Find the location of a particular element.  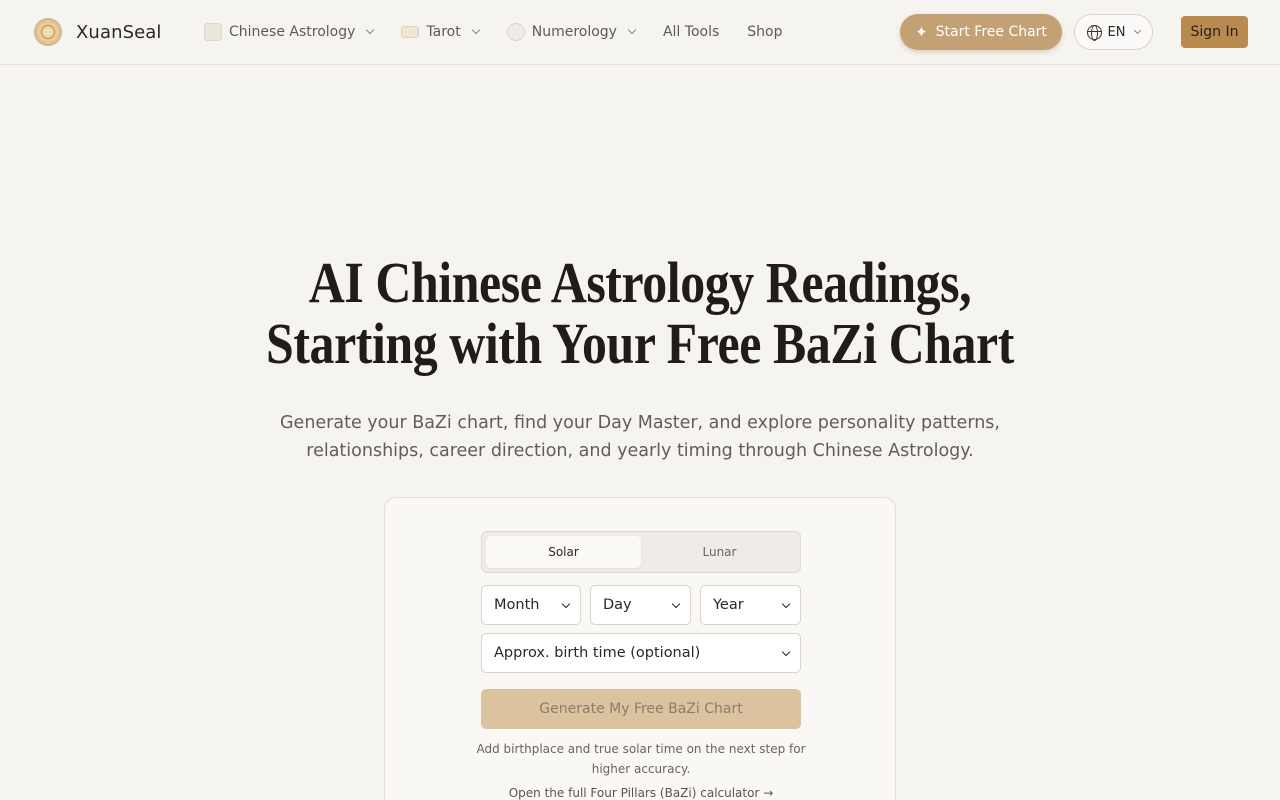

calendar-type-toggle: Solar Lunar is located at coordinates (641, 552).